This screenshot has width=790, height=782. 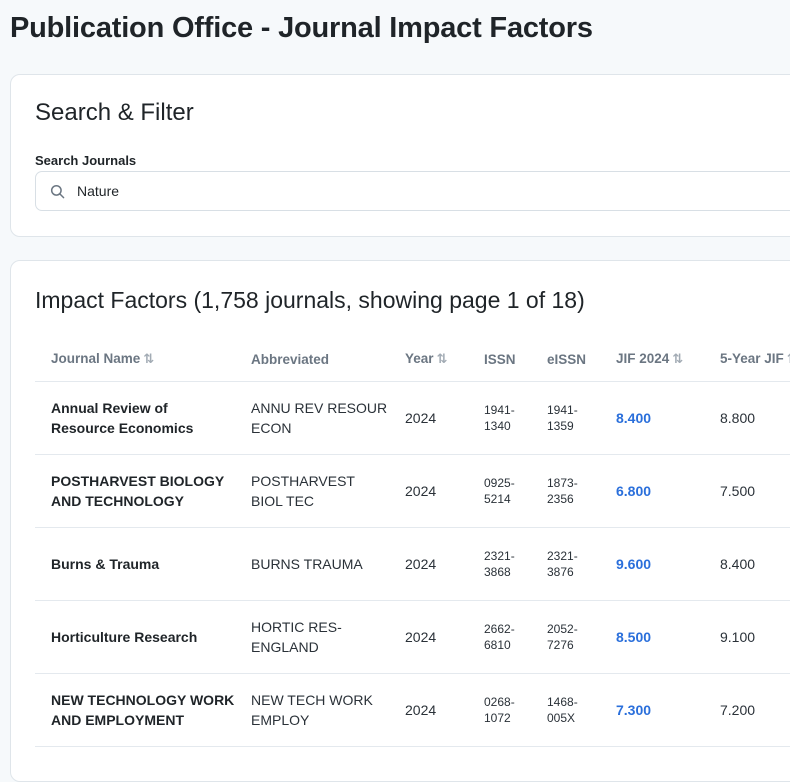 I want to click on column-header-label: JIF 2024, so click(x=643, y=358).